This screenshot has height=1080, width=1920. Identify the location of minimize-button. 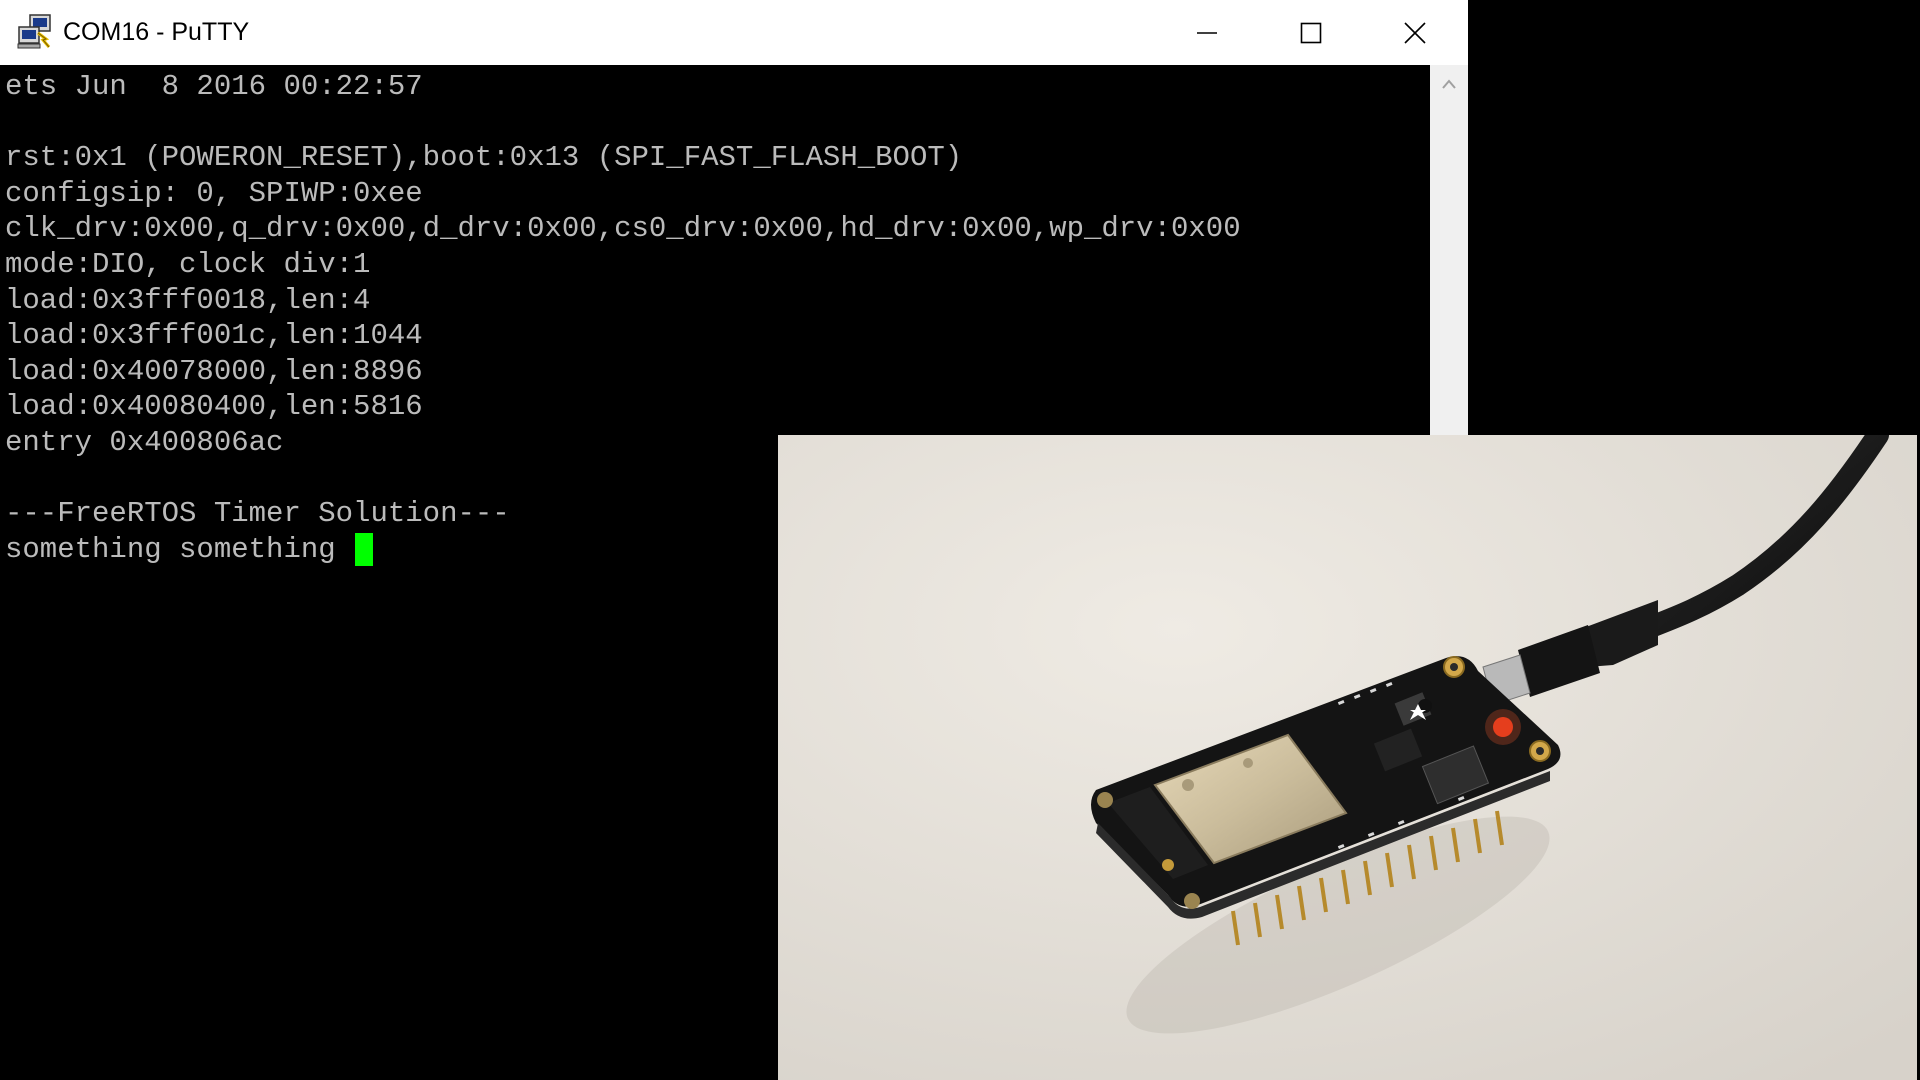
(1207, 32).